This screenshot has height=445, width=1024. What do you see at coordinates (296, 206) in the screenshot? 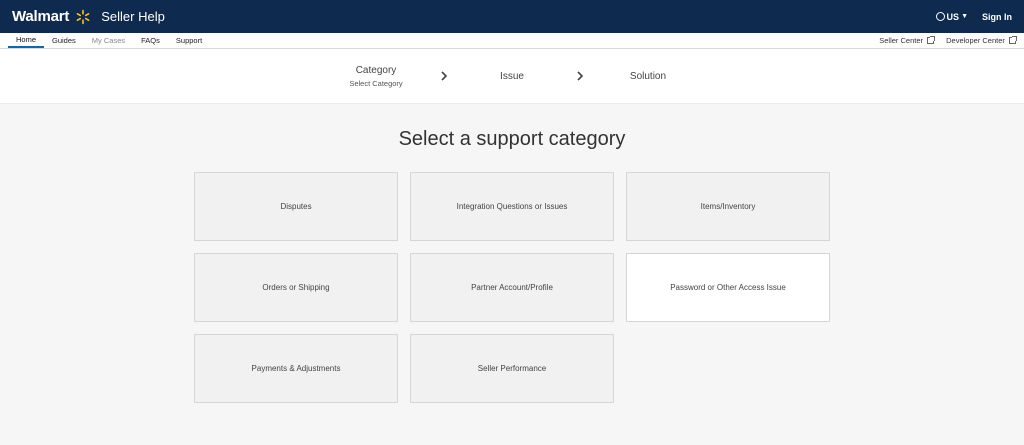
I see `category-card-disputes: Disputes` at bounding box center [296, 206].